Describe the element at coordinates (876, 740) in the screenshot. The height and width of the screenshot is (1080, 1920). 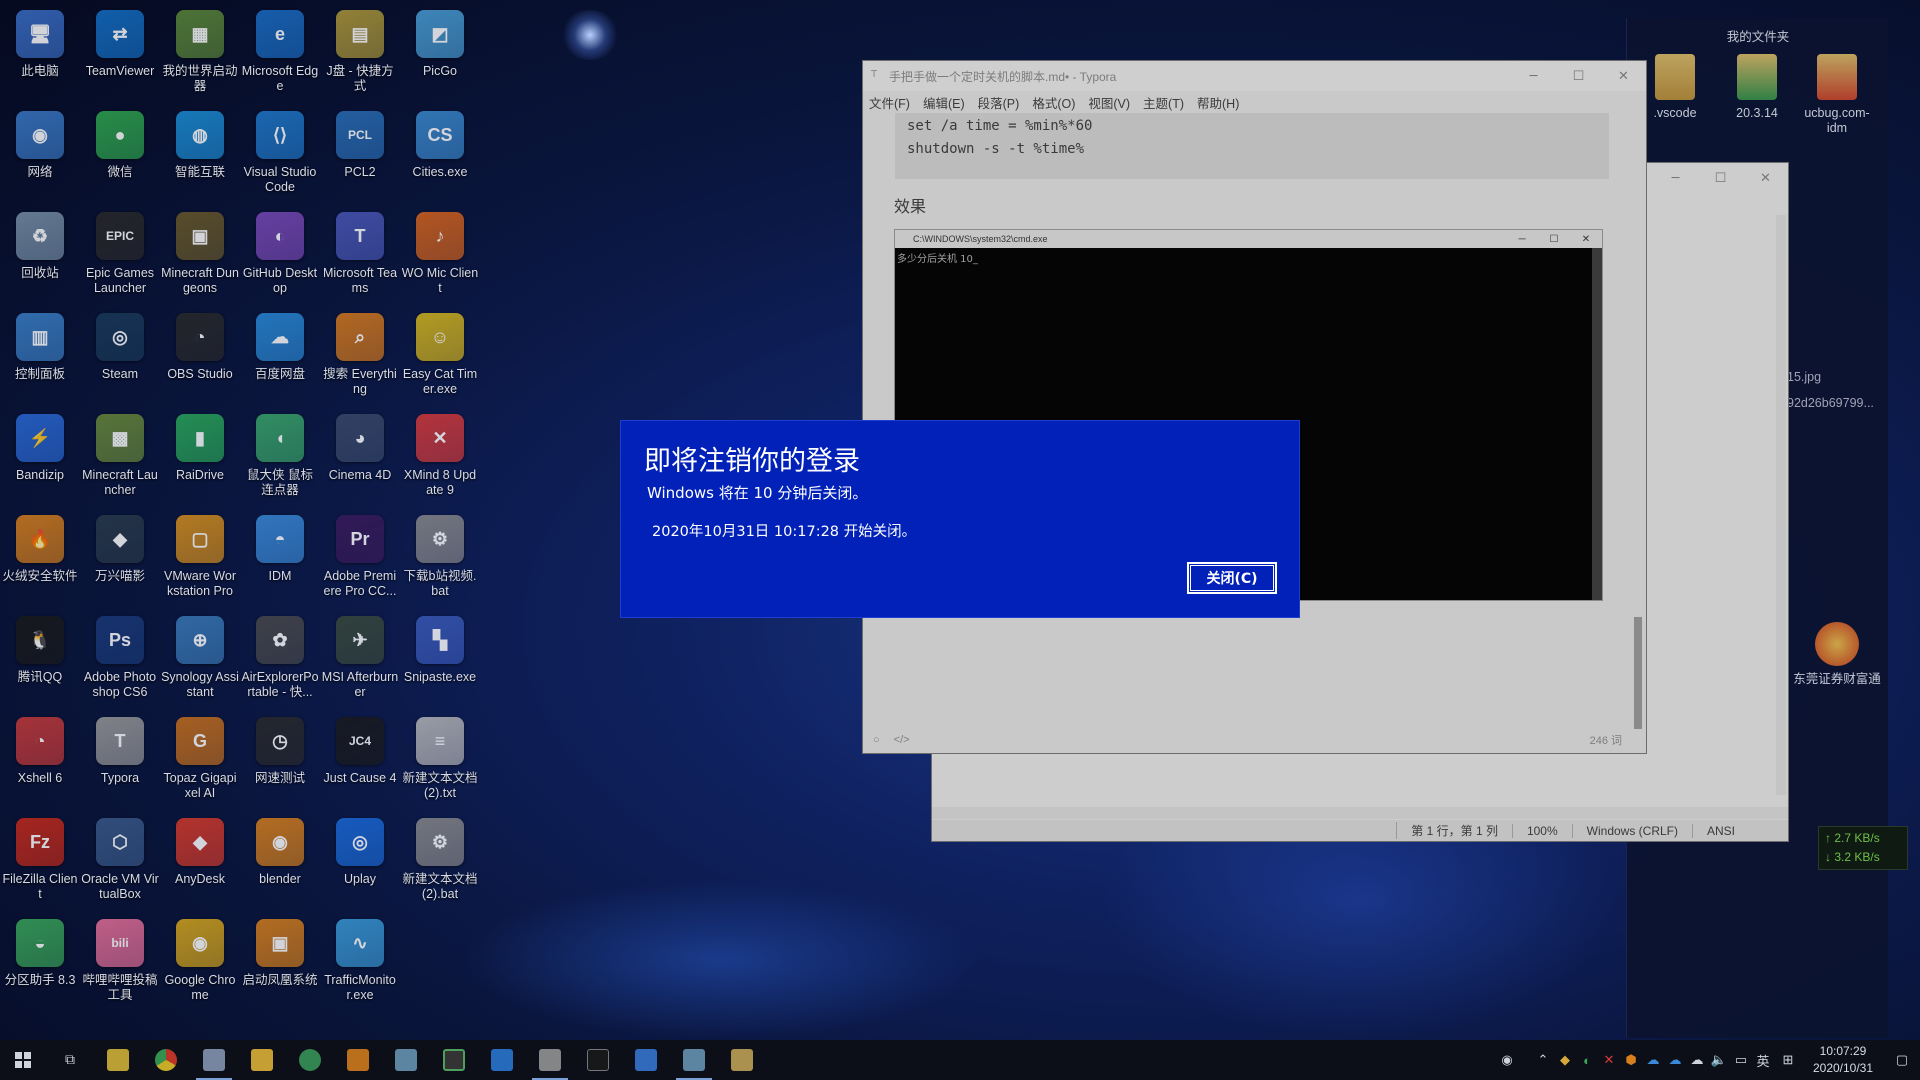
I see `circle-icon: ○` at that location.